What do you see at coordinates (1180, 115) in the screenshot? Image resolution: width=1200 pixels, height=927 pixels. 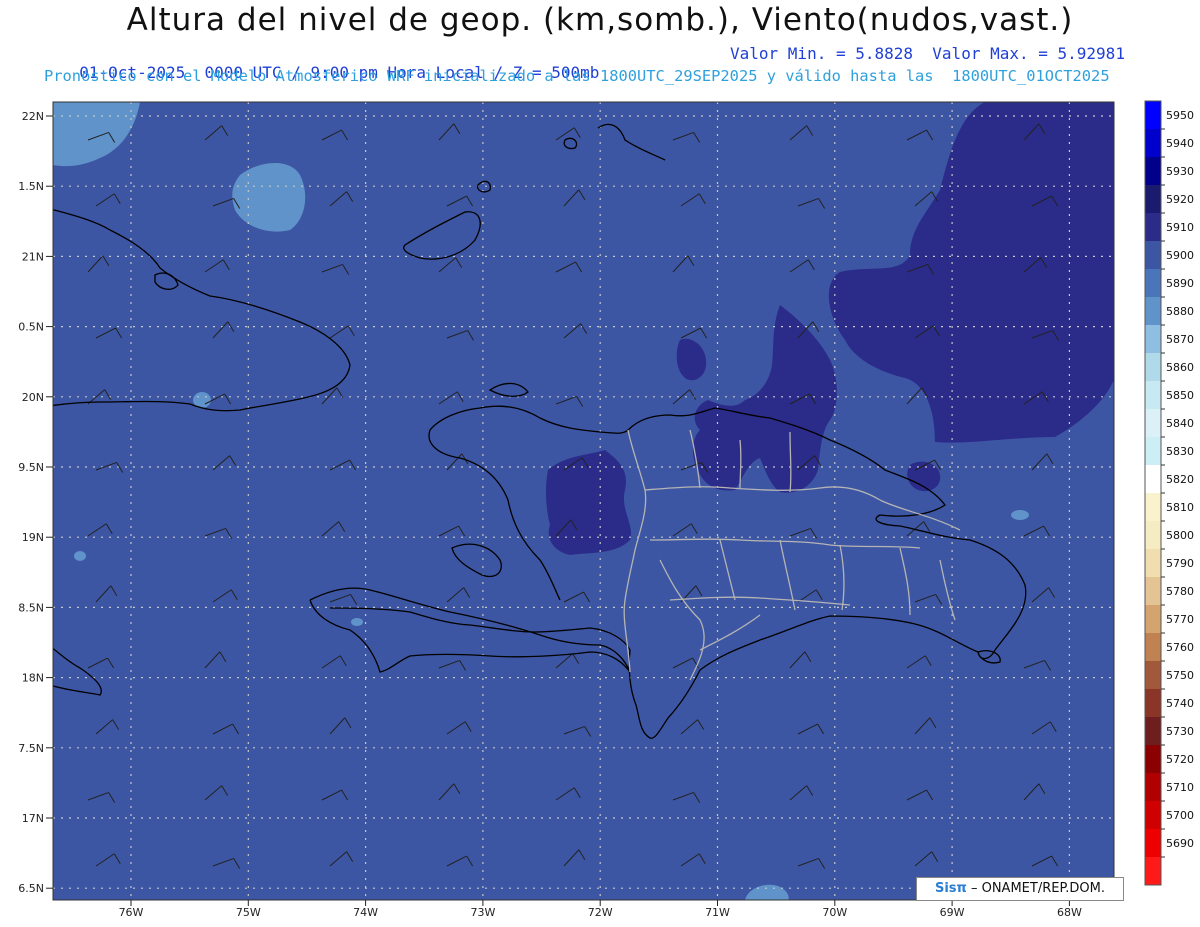 I see `colorbar-label: 5950` at bounding box center [1180, 115].